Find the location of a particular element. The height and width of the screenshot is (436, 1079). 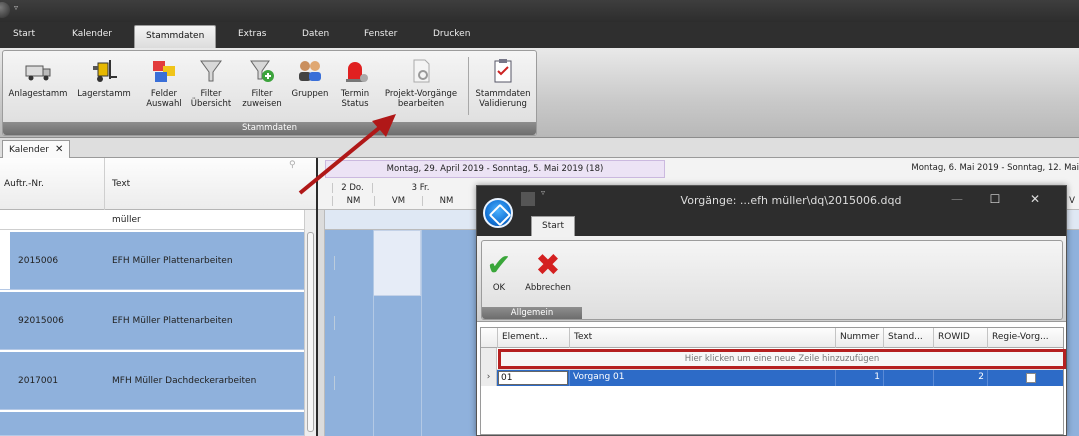

column-header-auftr-nr: Auftr.-Nr. is located at coordinates (24, 184).